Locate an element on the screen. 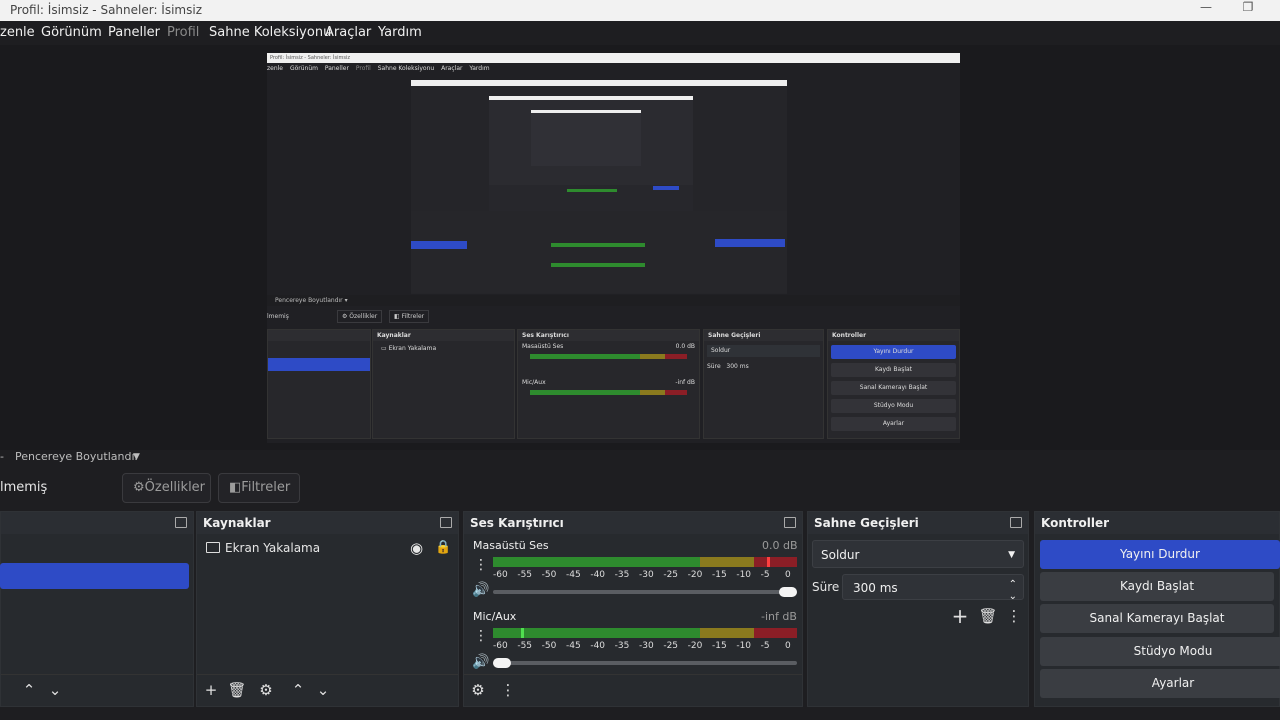 Image resolution: width=1280 pixels, height=720 pixels. scale-mode-dropdown: Pencereye Boyutlandır is located at coordinates (77, 457).